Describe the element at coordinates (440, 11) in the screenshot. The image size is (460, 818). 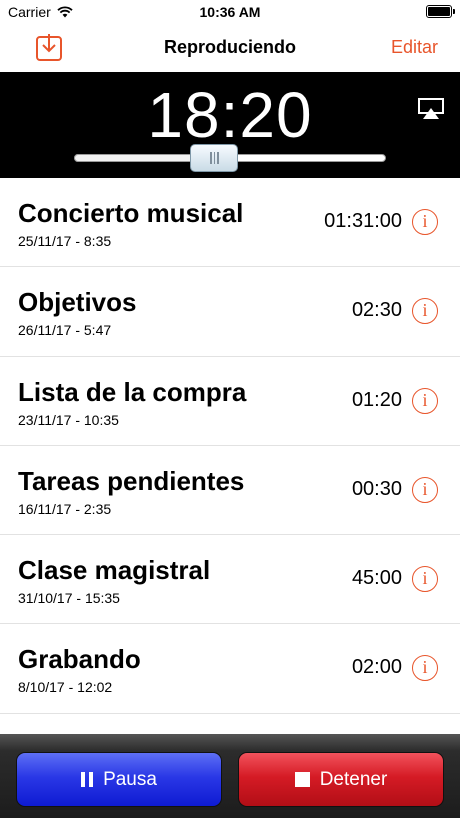
I see `battery-icon` at that location.